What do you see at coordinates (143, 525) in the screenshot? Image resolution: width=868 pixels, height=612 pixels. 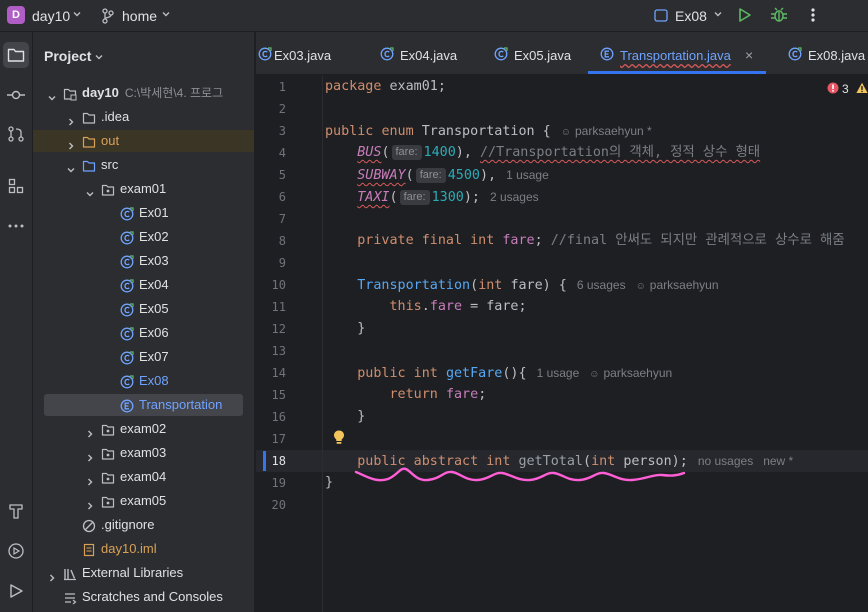 I see `tree-item: .gitignore` at bounding box center [143, 525].